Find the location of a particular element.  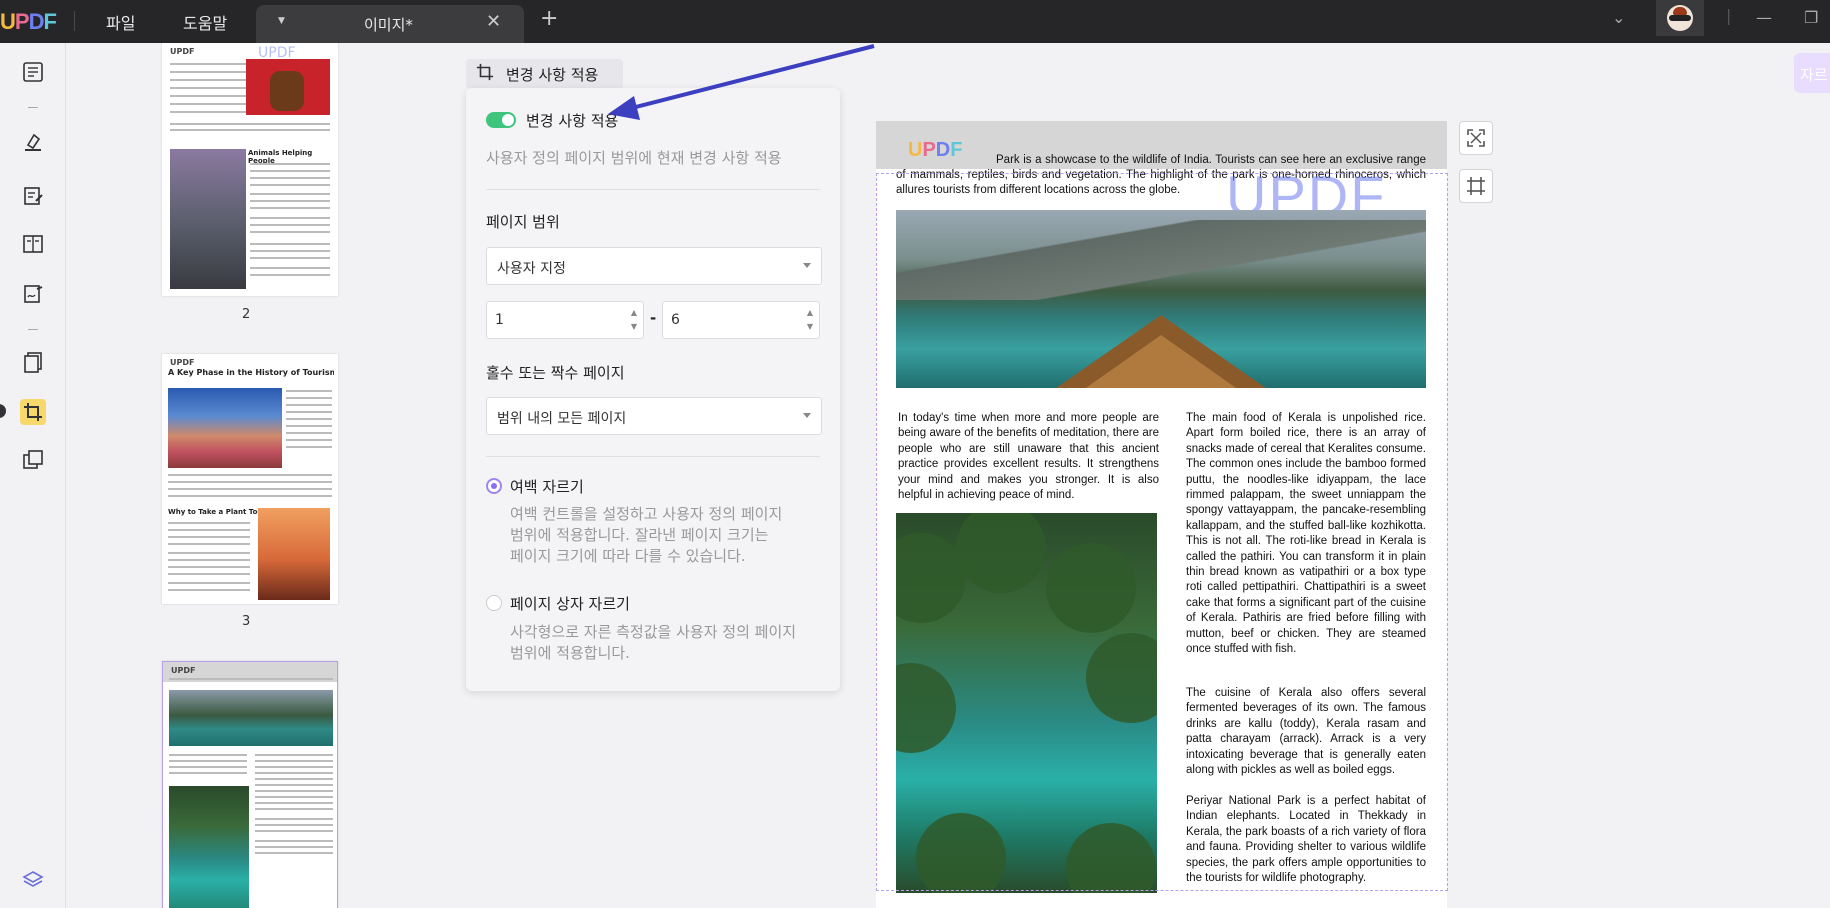

layers-icon is located at coordinates (33, 880).